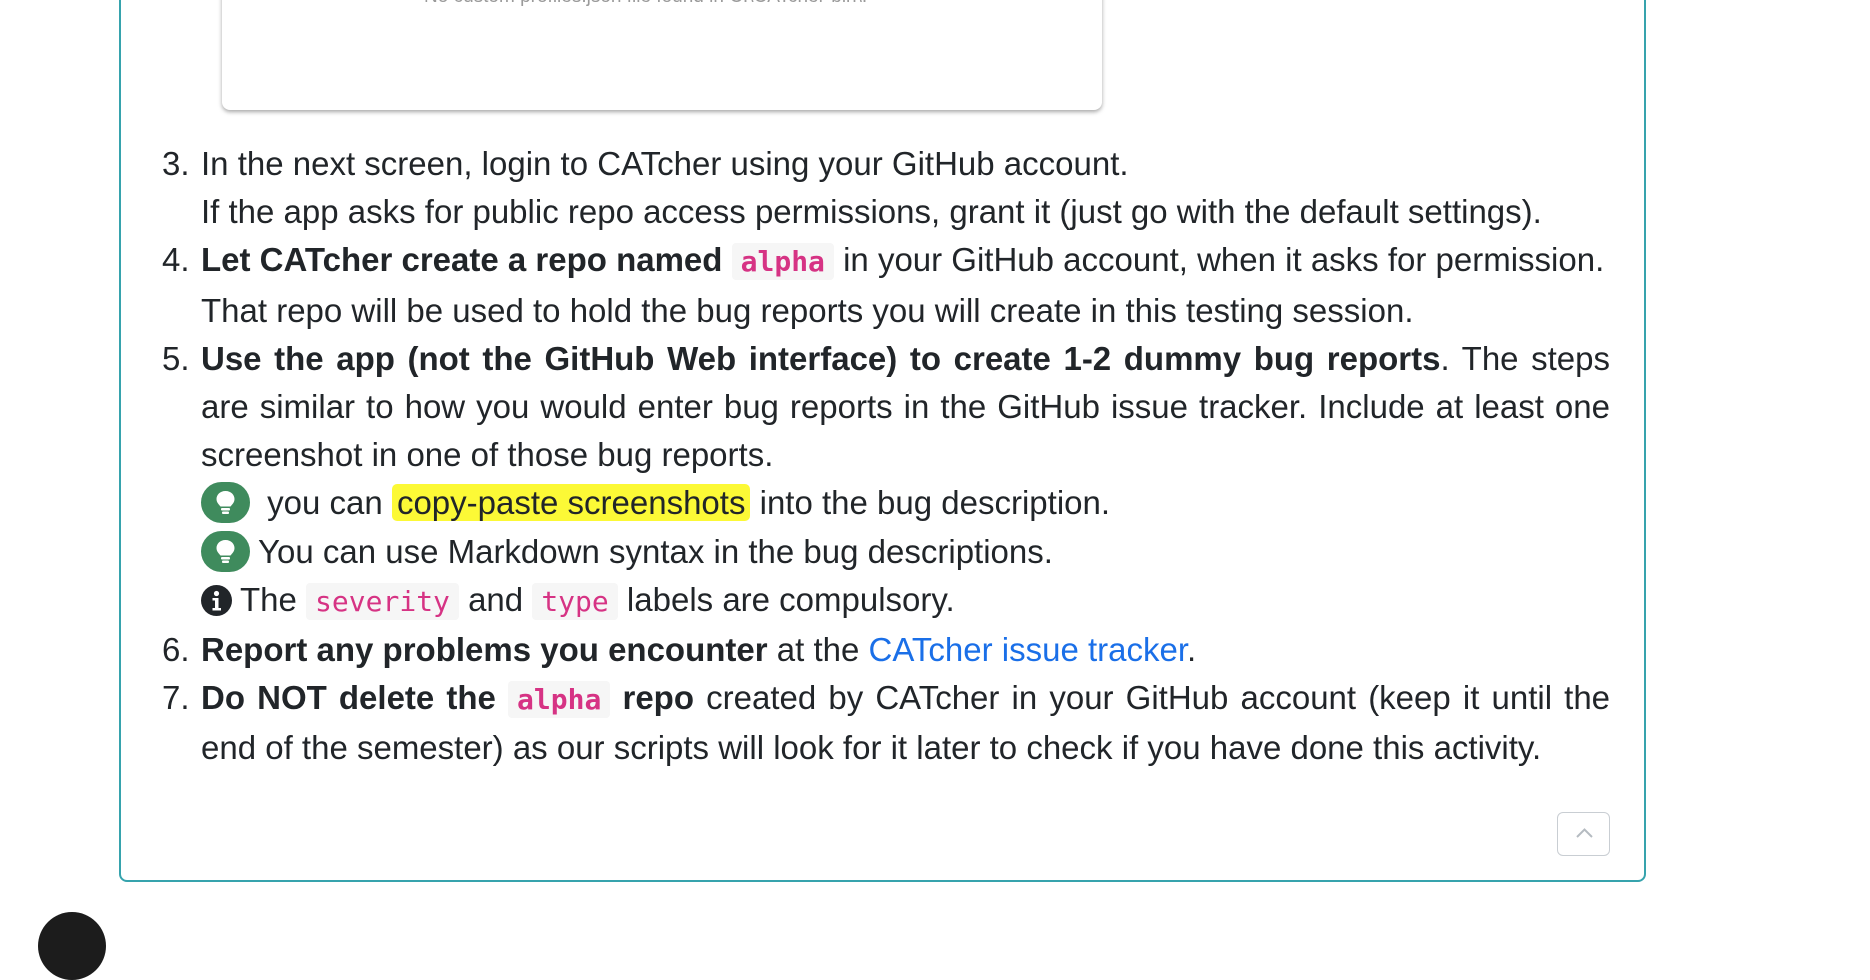 This screenshot has height=980, width=1870. Describe the element at coordinates (176, 260) in the screenshot. I see `step-number: 4.` at that location.